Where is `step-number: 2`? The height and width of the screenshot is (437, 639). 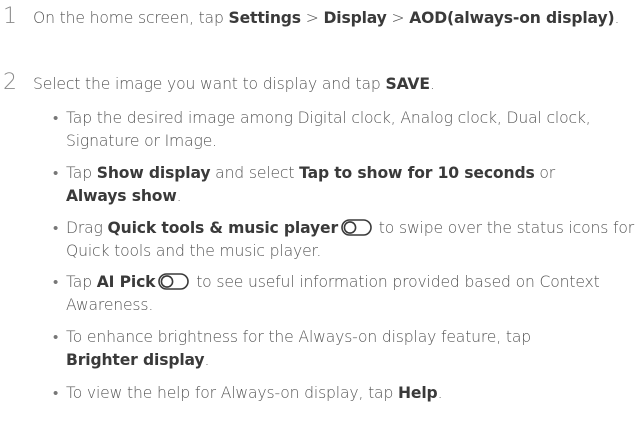
step-number: 2 is located at coordinates (10, 82).